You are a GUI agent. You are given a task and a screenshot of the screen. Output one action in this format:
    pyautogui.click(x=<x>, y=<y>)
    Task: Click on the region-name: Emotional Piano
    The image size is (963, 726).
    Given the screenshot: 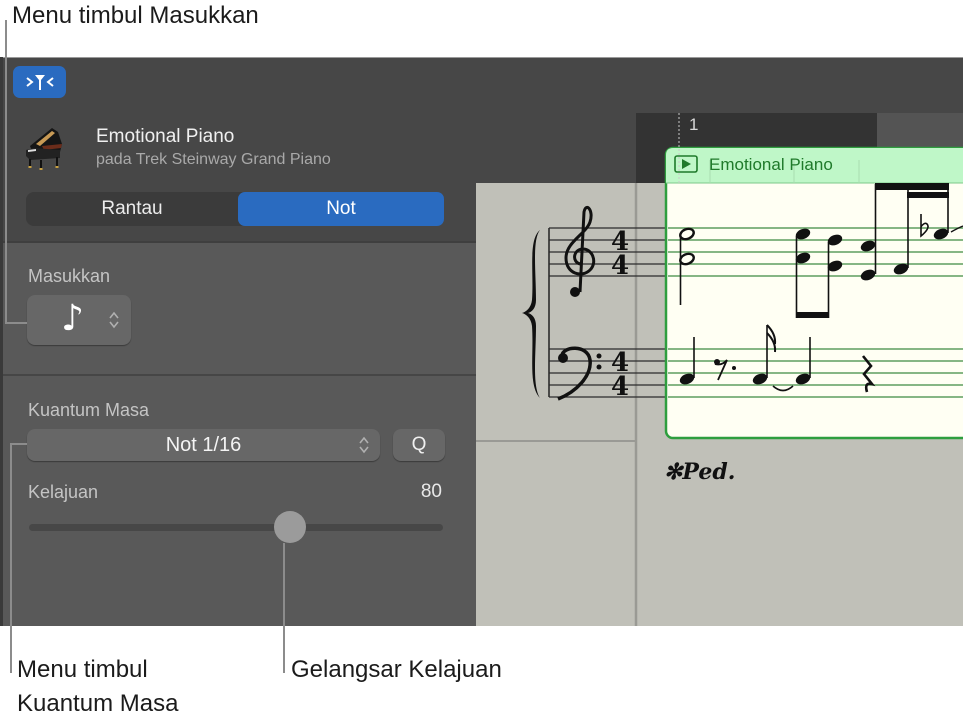 What is the action you would take?
    pyautogui.click(x=771, y=164)
    